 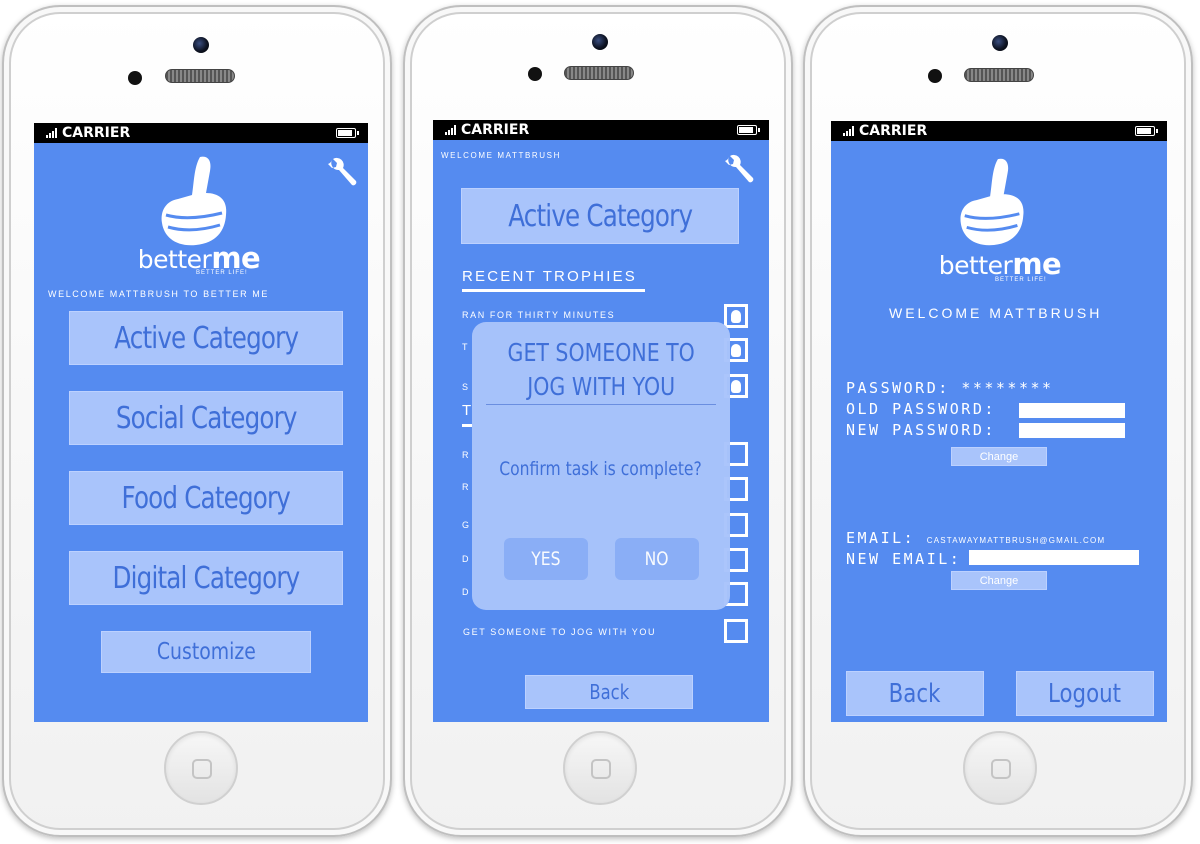 What do you see at coordinates (539, 315) in the screenshot?
I see `trophy-label-1: RAN FOR THIRTY MINUTES` at bounding box center [539, 315].